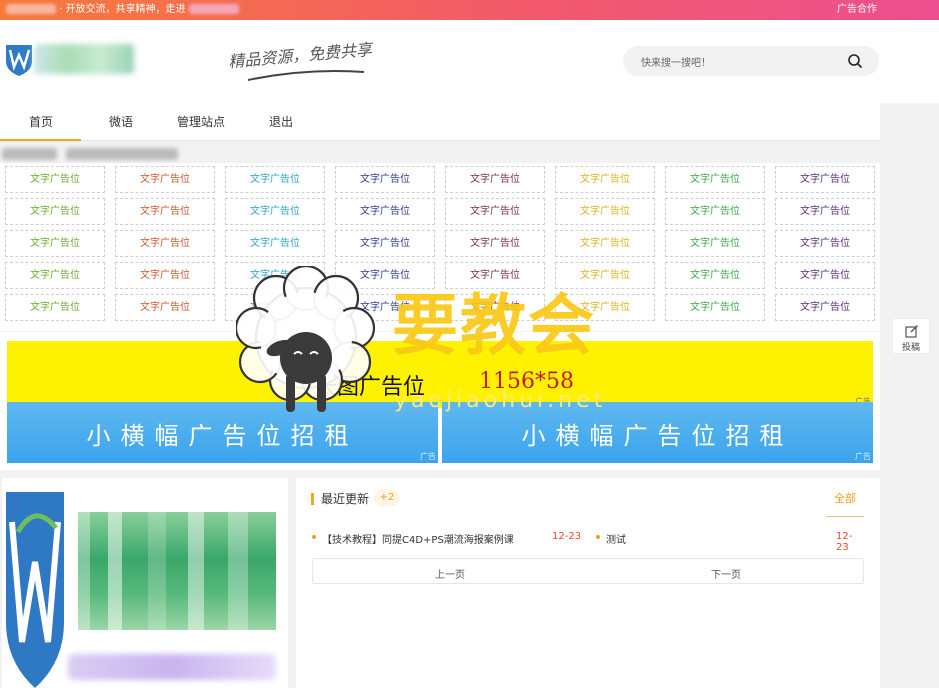 Image resolution: width=939 pixels, height=688 pixels. What do you see at coordinates (177, 571) in the screenshot?
I see `blurred-avatar-image` at bounding box center [177, 571].